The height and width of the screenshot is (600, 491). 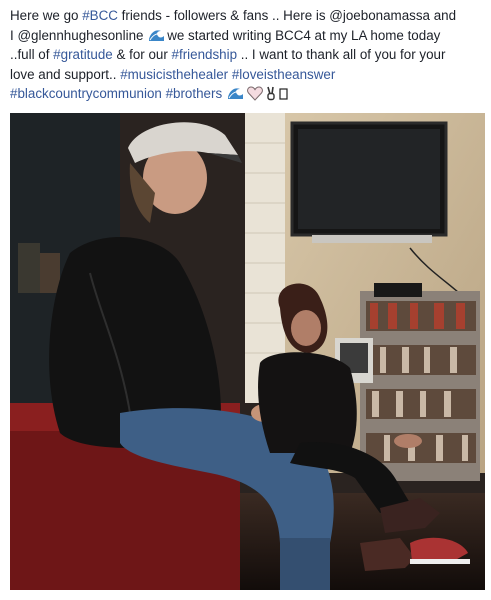 What do you see at coordinates (271, 93) in the screenshot?
I see `victory-hand-icon` at bounding box center [271, 93].